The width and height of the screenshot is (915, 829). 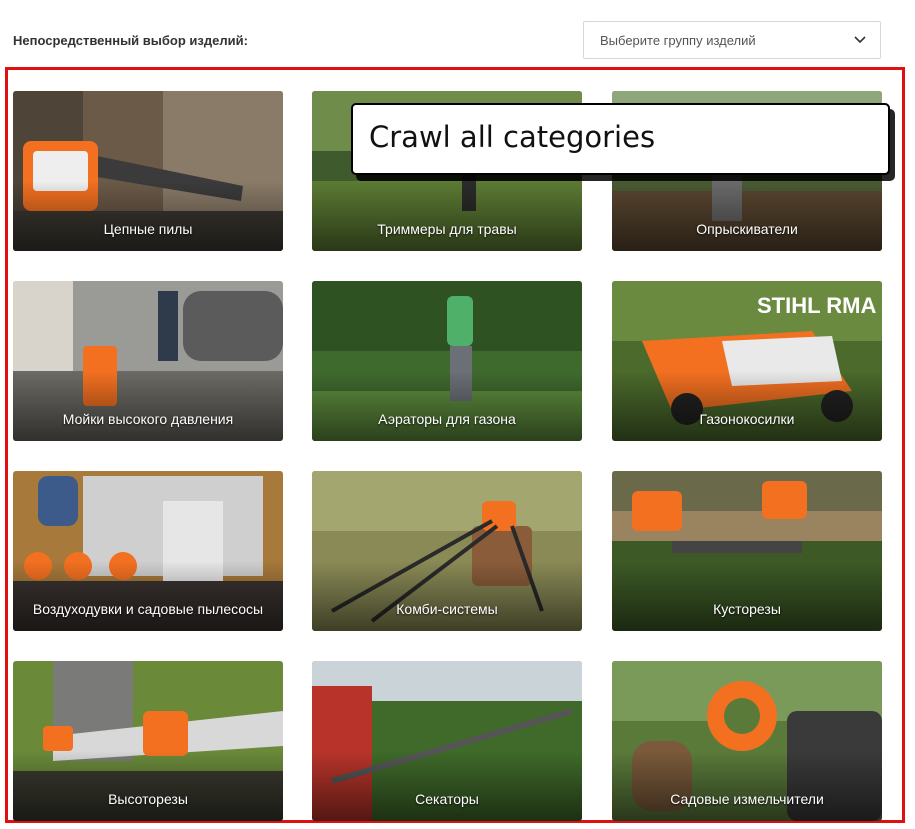 What do you see at coordinates (148, 419) in the screenshot?
I see `tile-label: Мойки высокого давления` at bounding box center [148, 419].